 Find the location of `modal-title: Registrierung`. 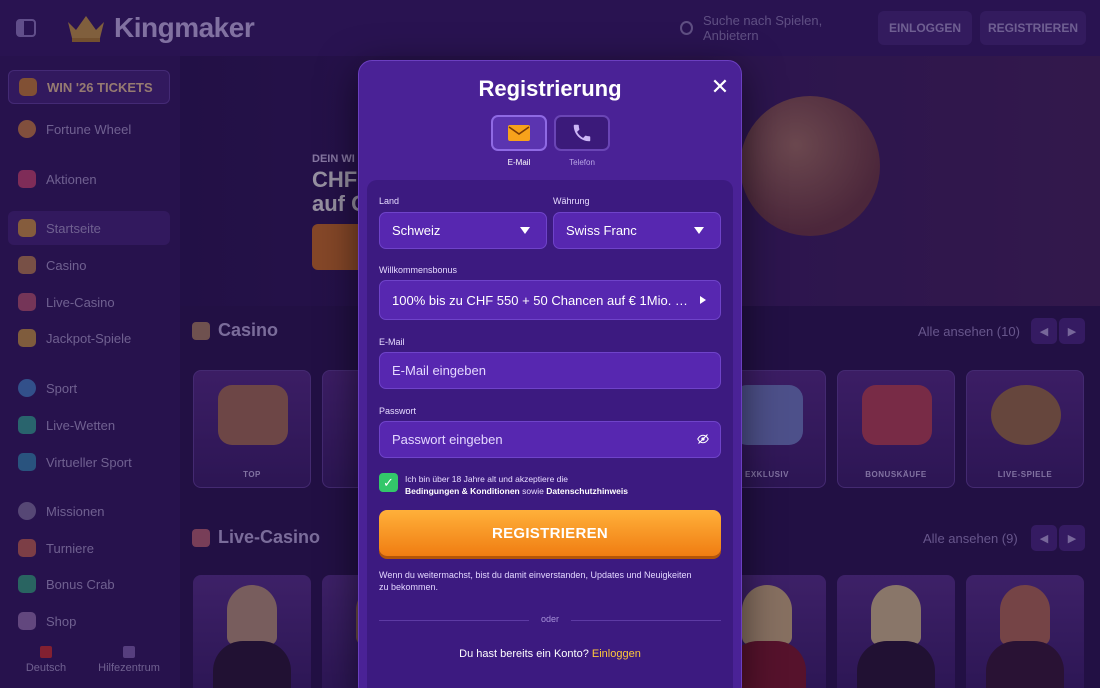

modal-title: Registrierung is located at coordinates (550, 88).